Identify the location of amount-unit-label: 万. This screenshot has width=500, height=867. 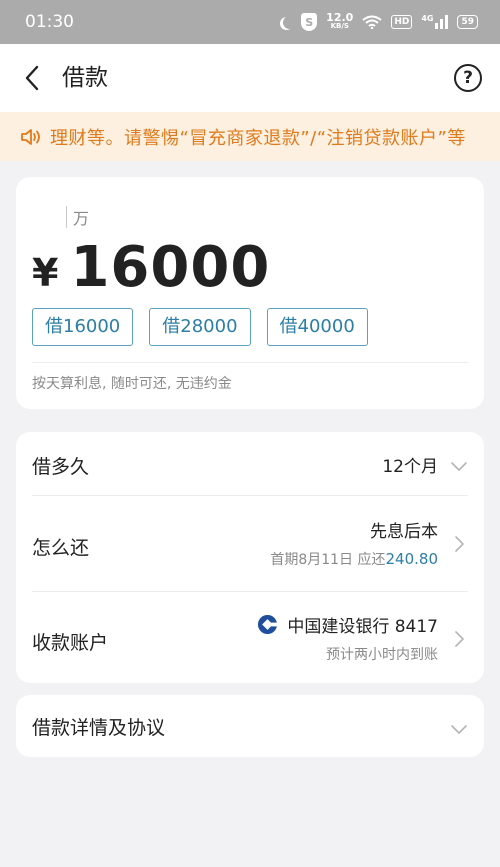
(81, 218).